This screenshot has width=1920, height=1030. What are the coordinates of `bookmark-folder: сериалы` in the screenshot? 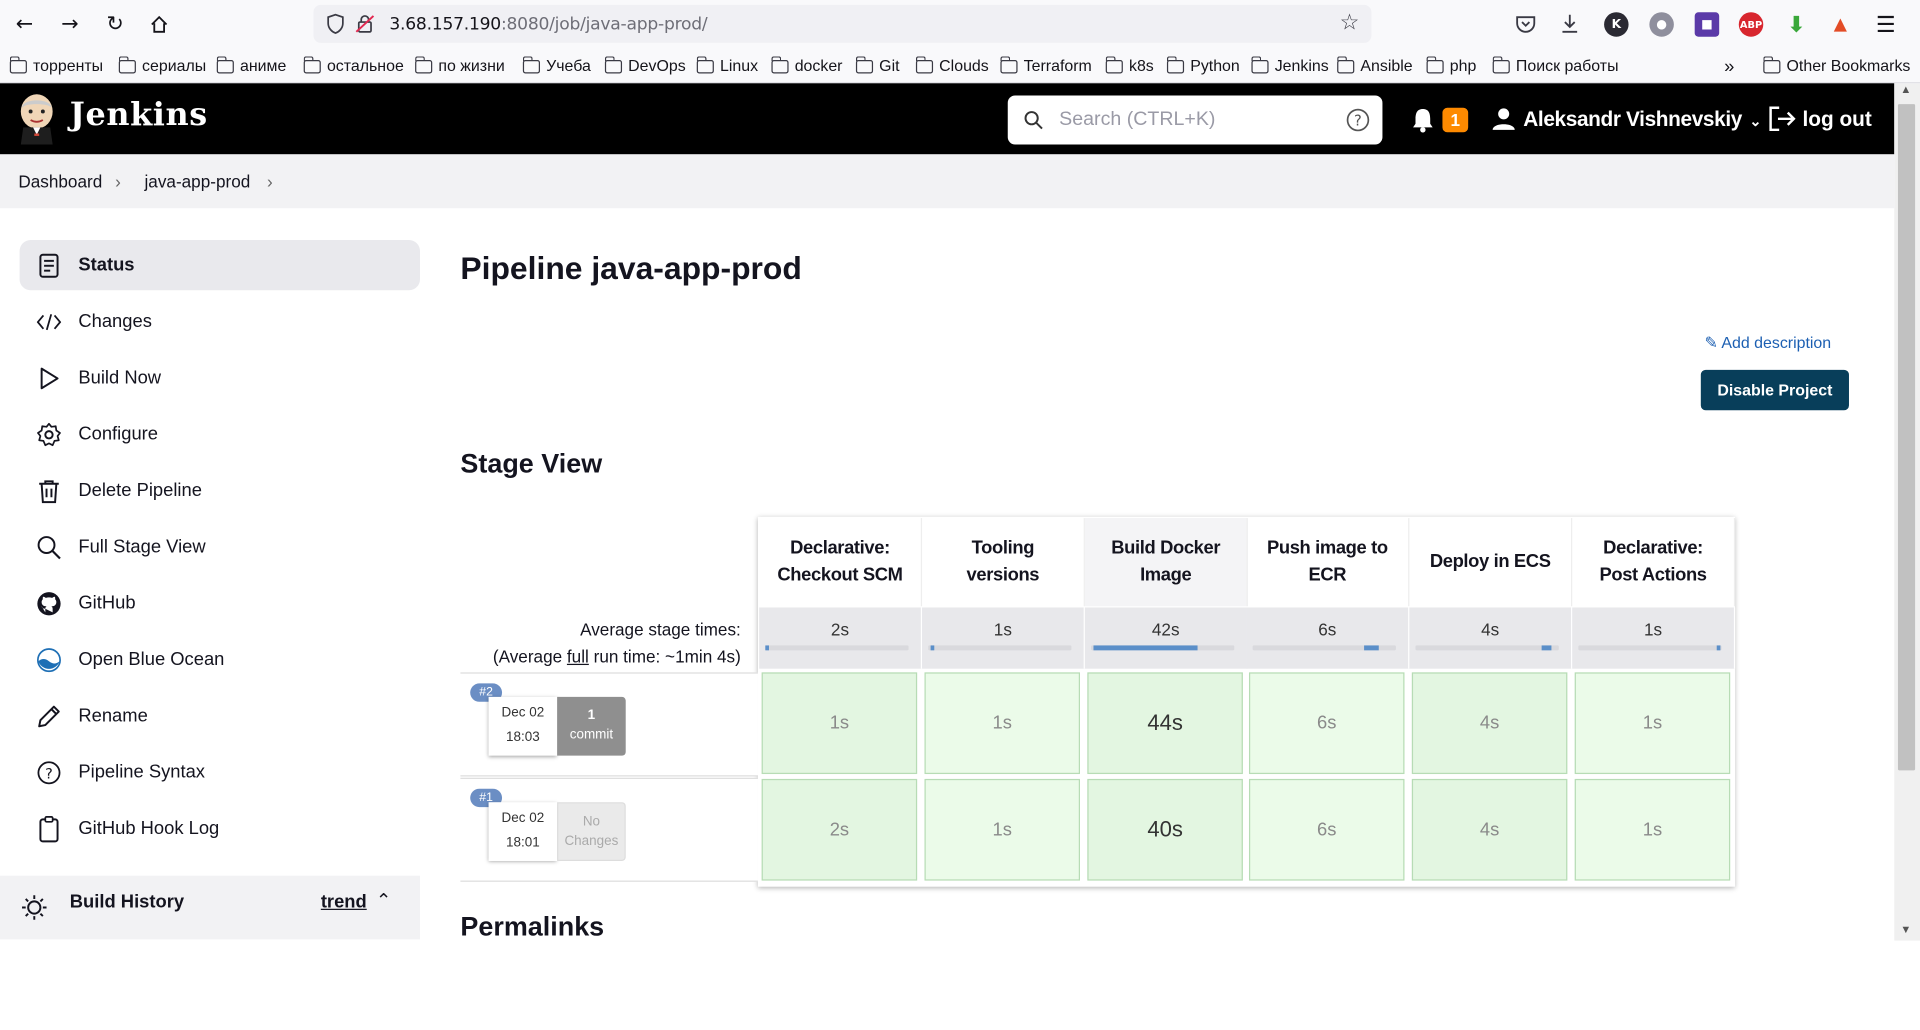 It's located at (162, 65).